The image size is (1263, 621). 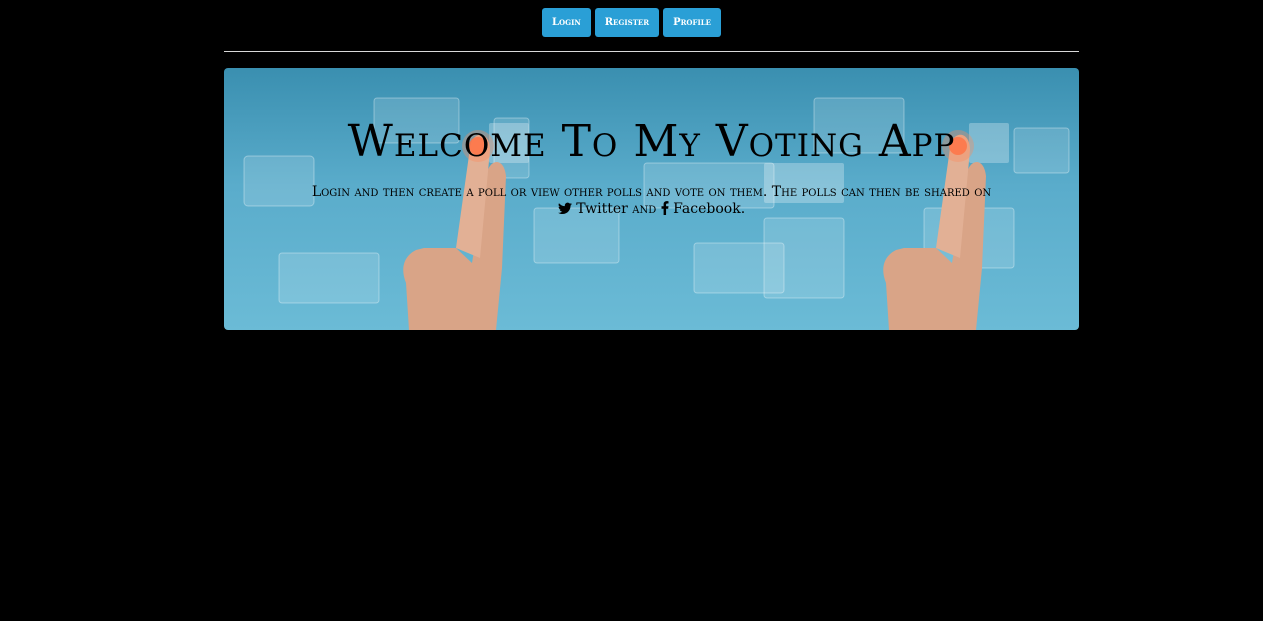 I want to click on hero-description-line2: Twitter and Facebook., so click(x=651, y=209).